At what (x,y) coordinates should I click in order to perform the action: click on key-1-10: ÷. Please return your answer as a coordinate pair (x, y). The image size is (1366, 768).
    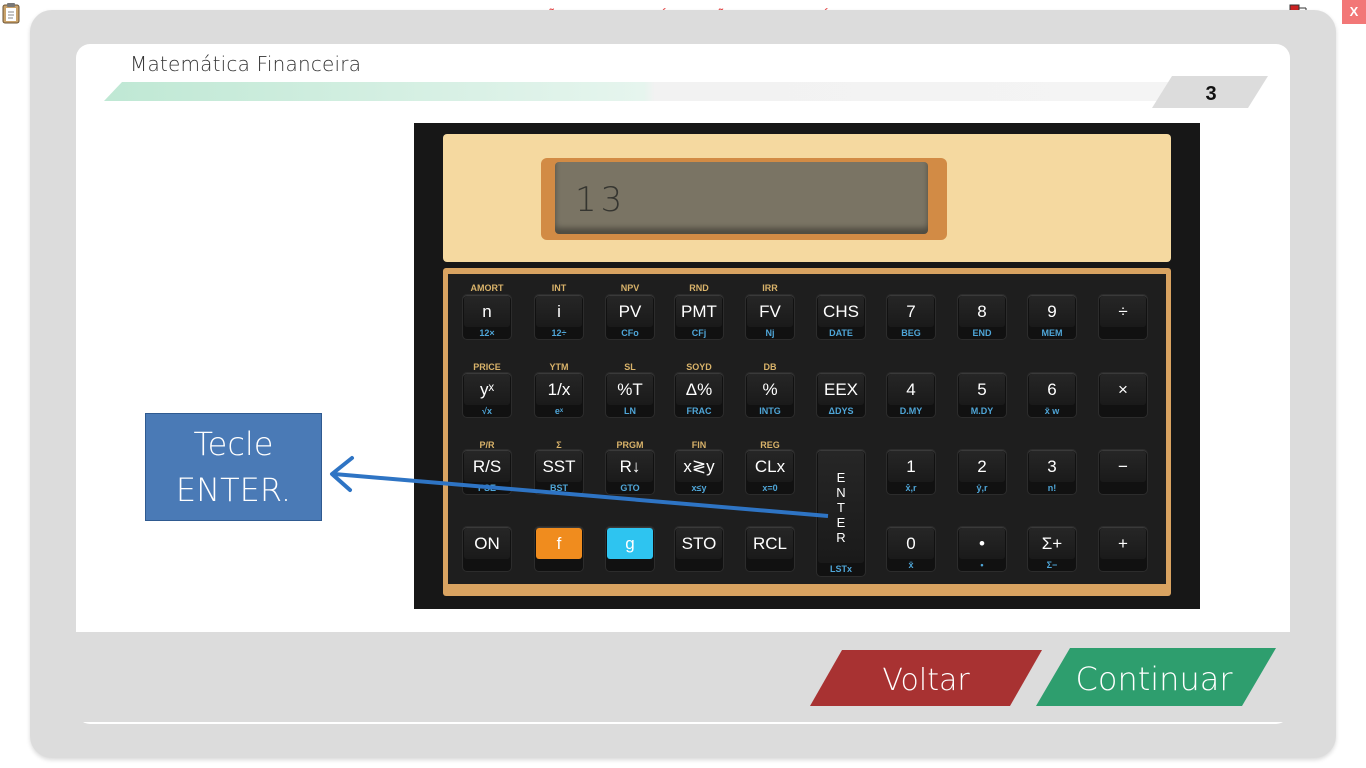
    Looking at the image, I should click on (1123, 317).